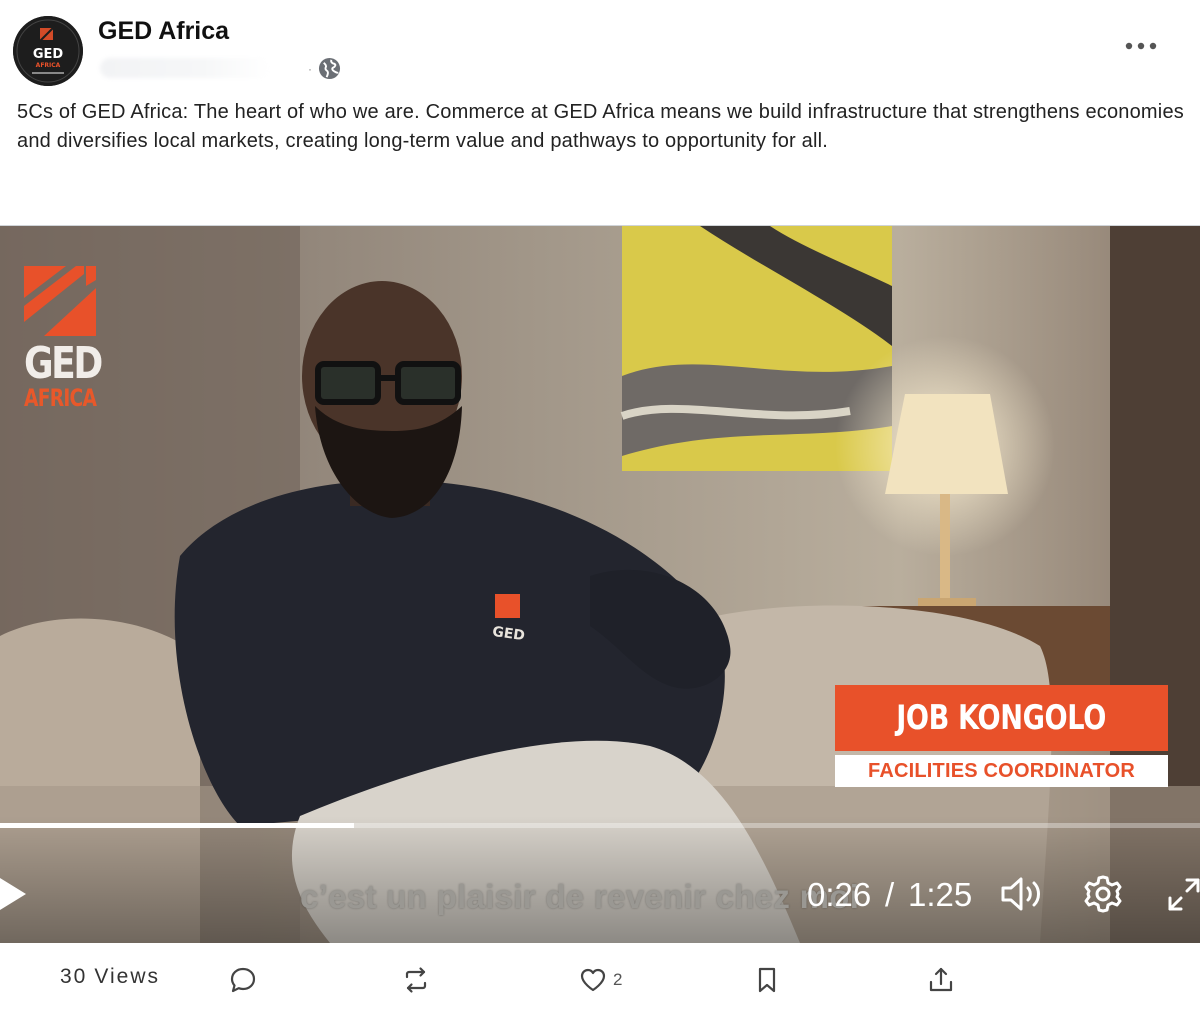 The height and width of the screenshot is (1011, 1200). I want to click on like-button: 2, so click(600, 980).